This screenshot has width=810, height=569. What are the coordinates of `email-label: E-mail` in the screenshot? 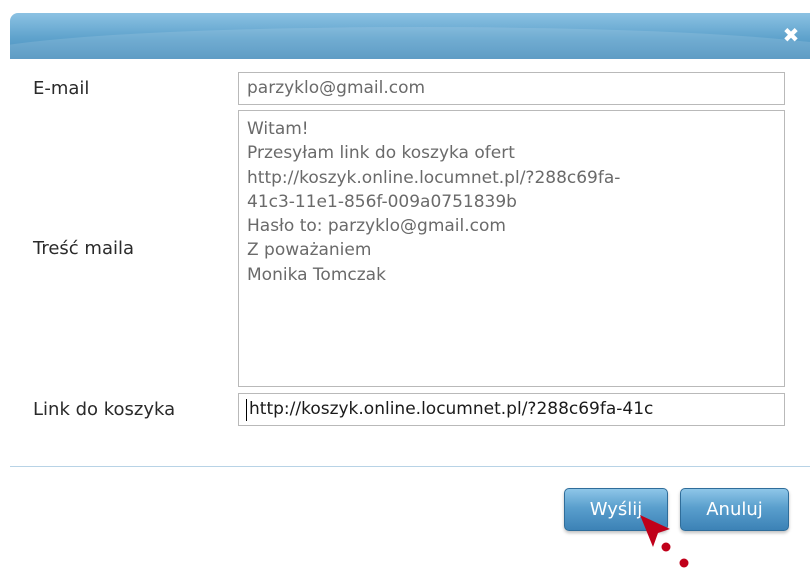 It's located at (61, 88).